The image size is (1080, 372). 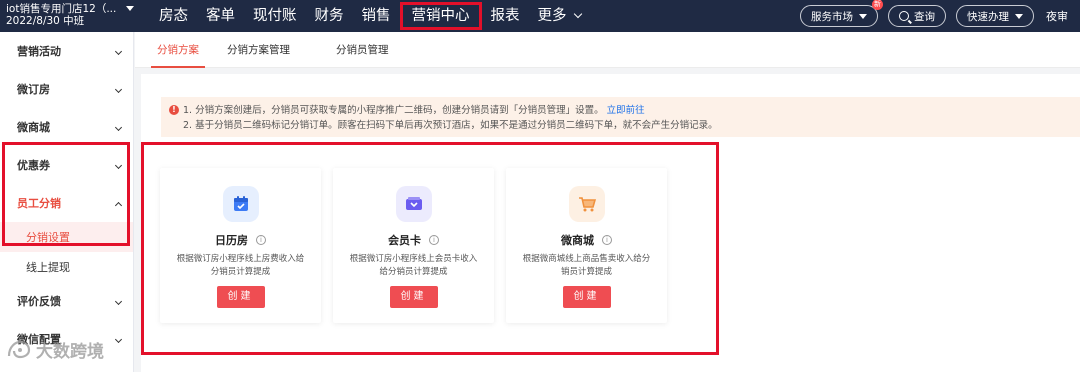 What do you see at coordinates (832, 16) in the screenshot?
I see `service-market-label: 服务市场` at bounding box center [832, 16].